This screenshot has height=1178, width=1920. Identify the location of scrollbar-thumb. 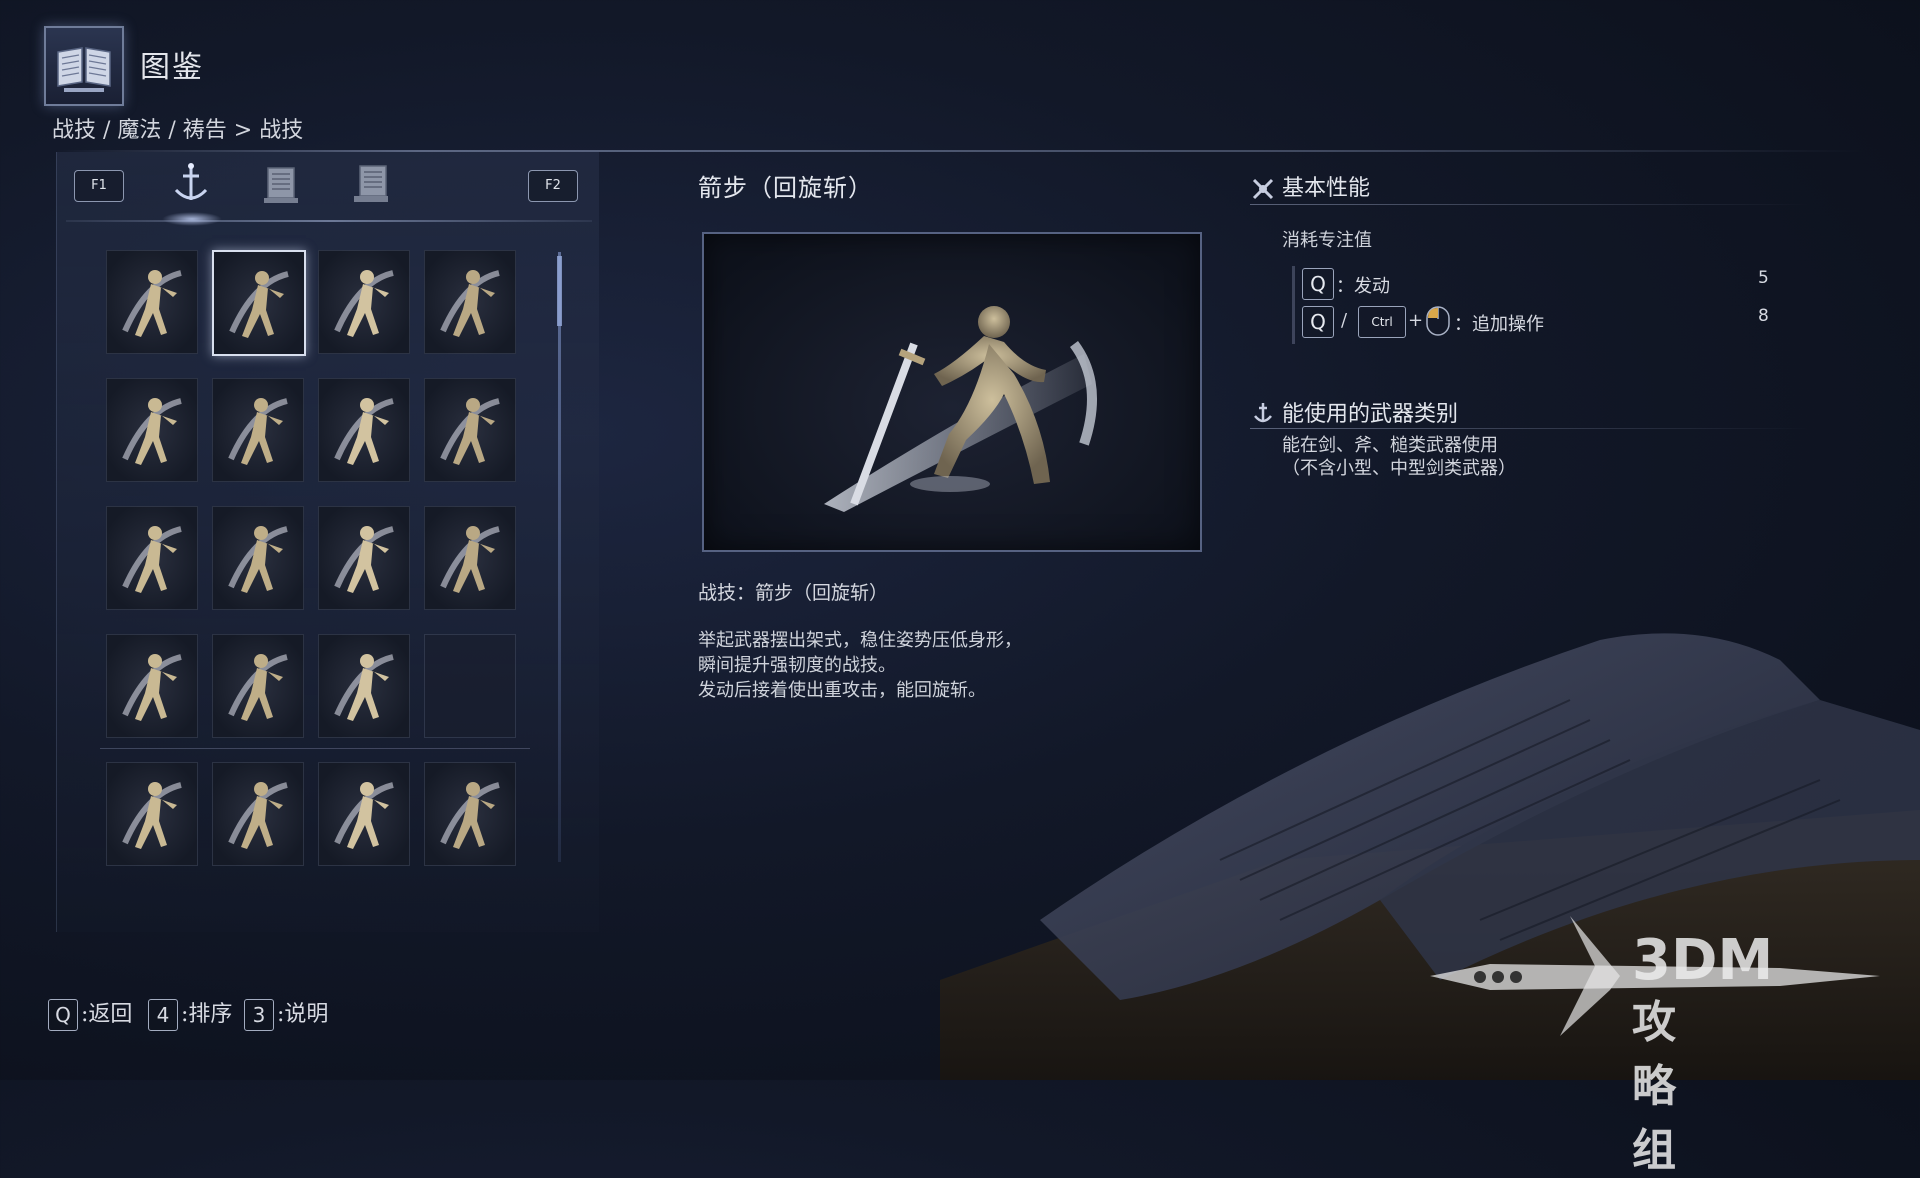
(559, 291).